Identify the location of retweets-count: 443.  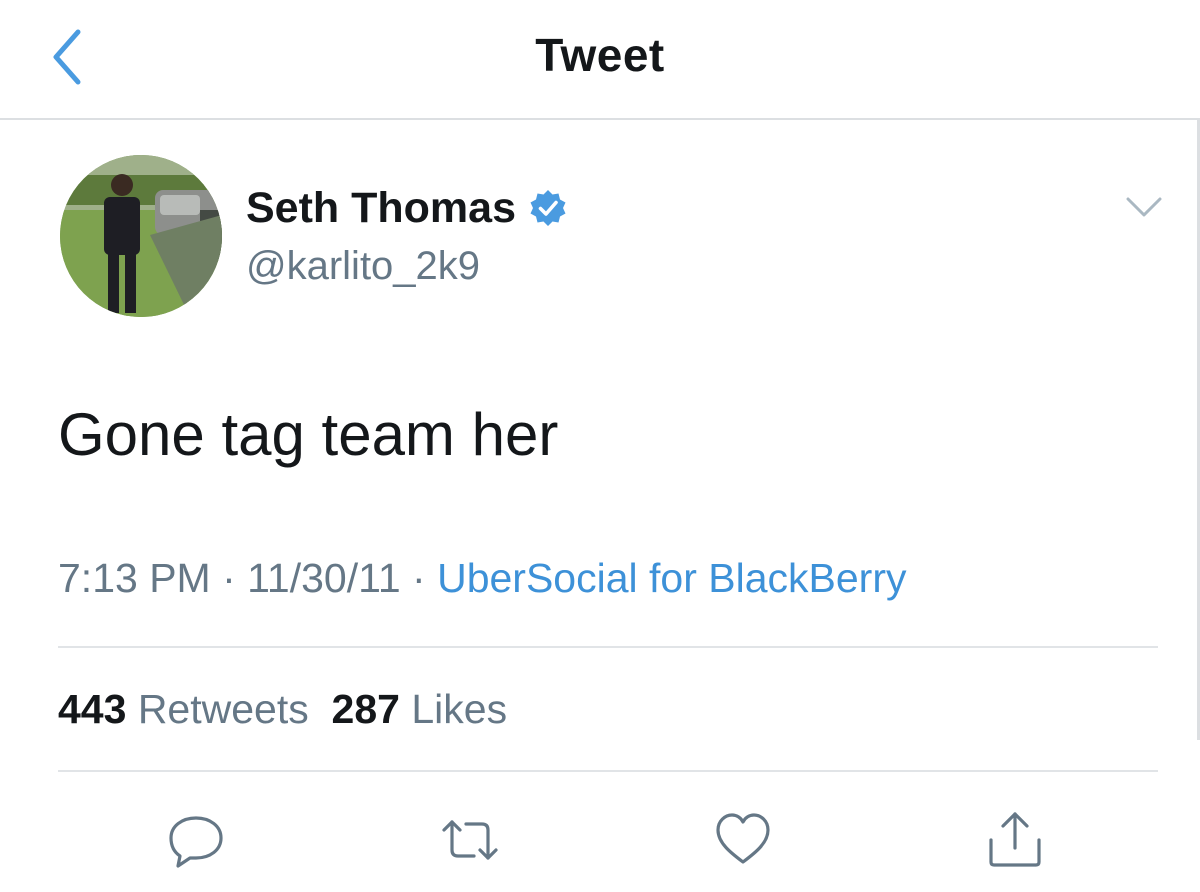
(92, 709).